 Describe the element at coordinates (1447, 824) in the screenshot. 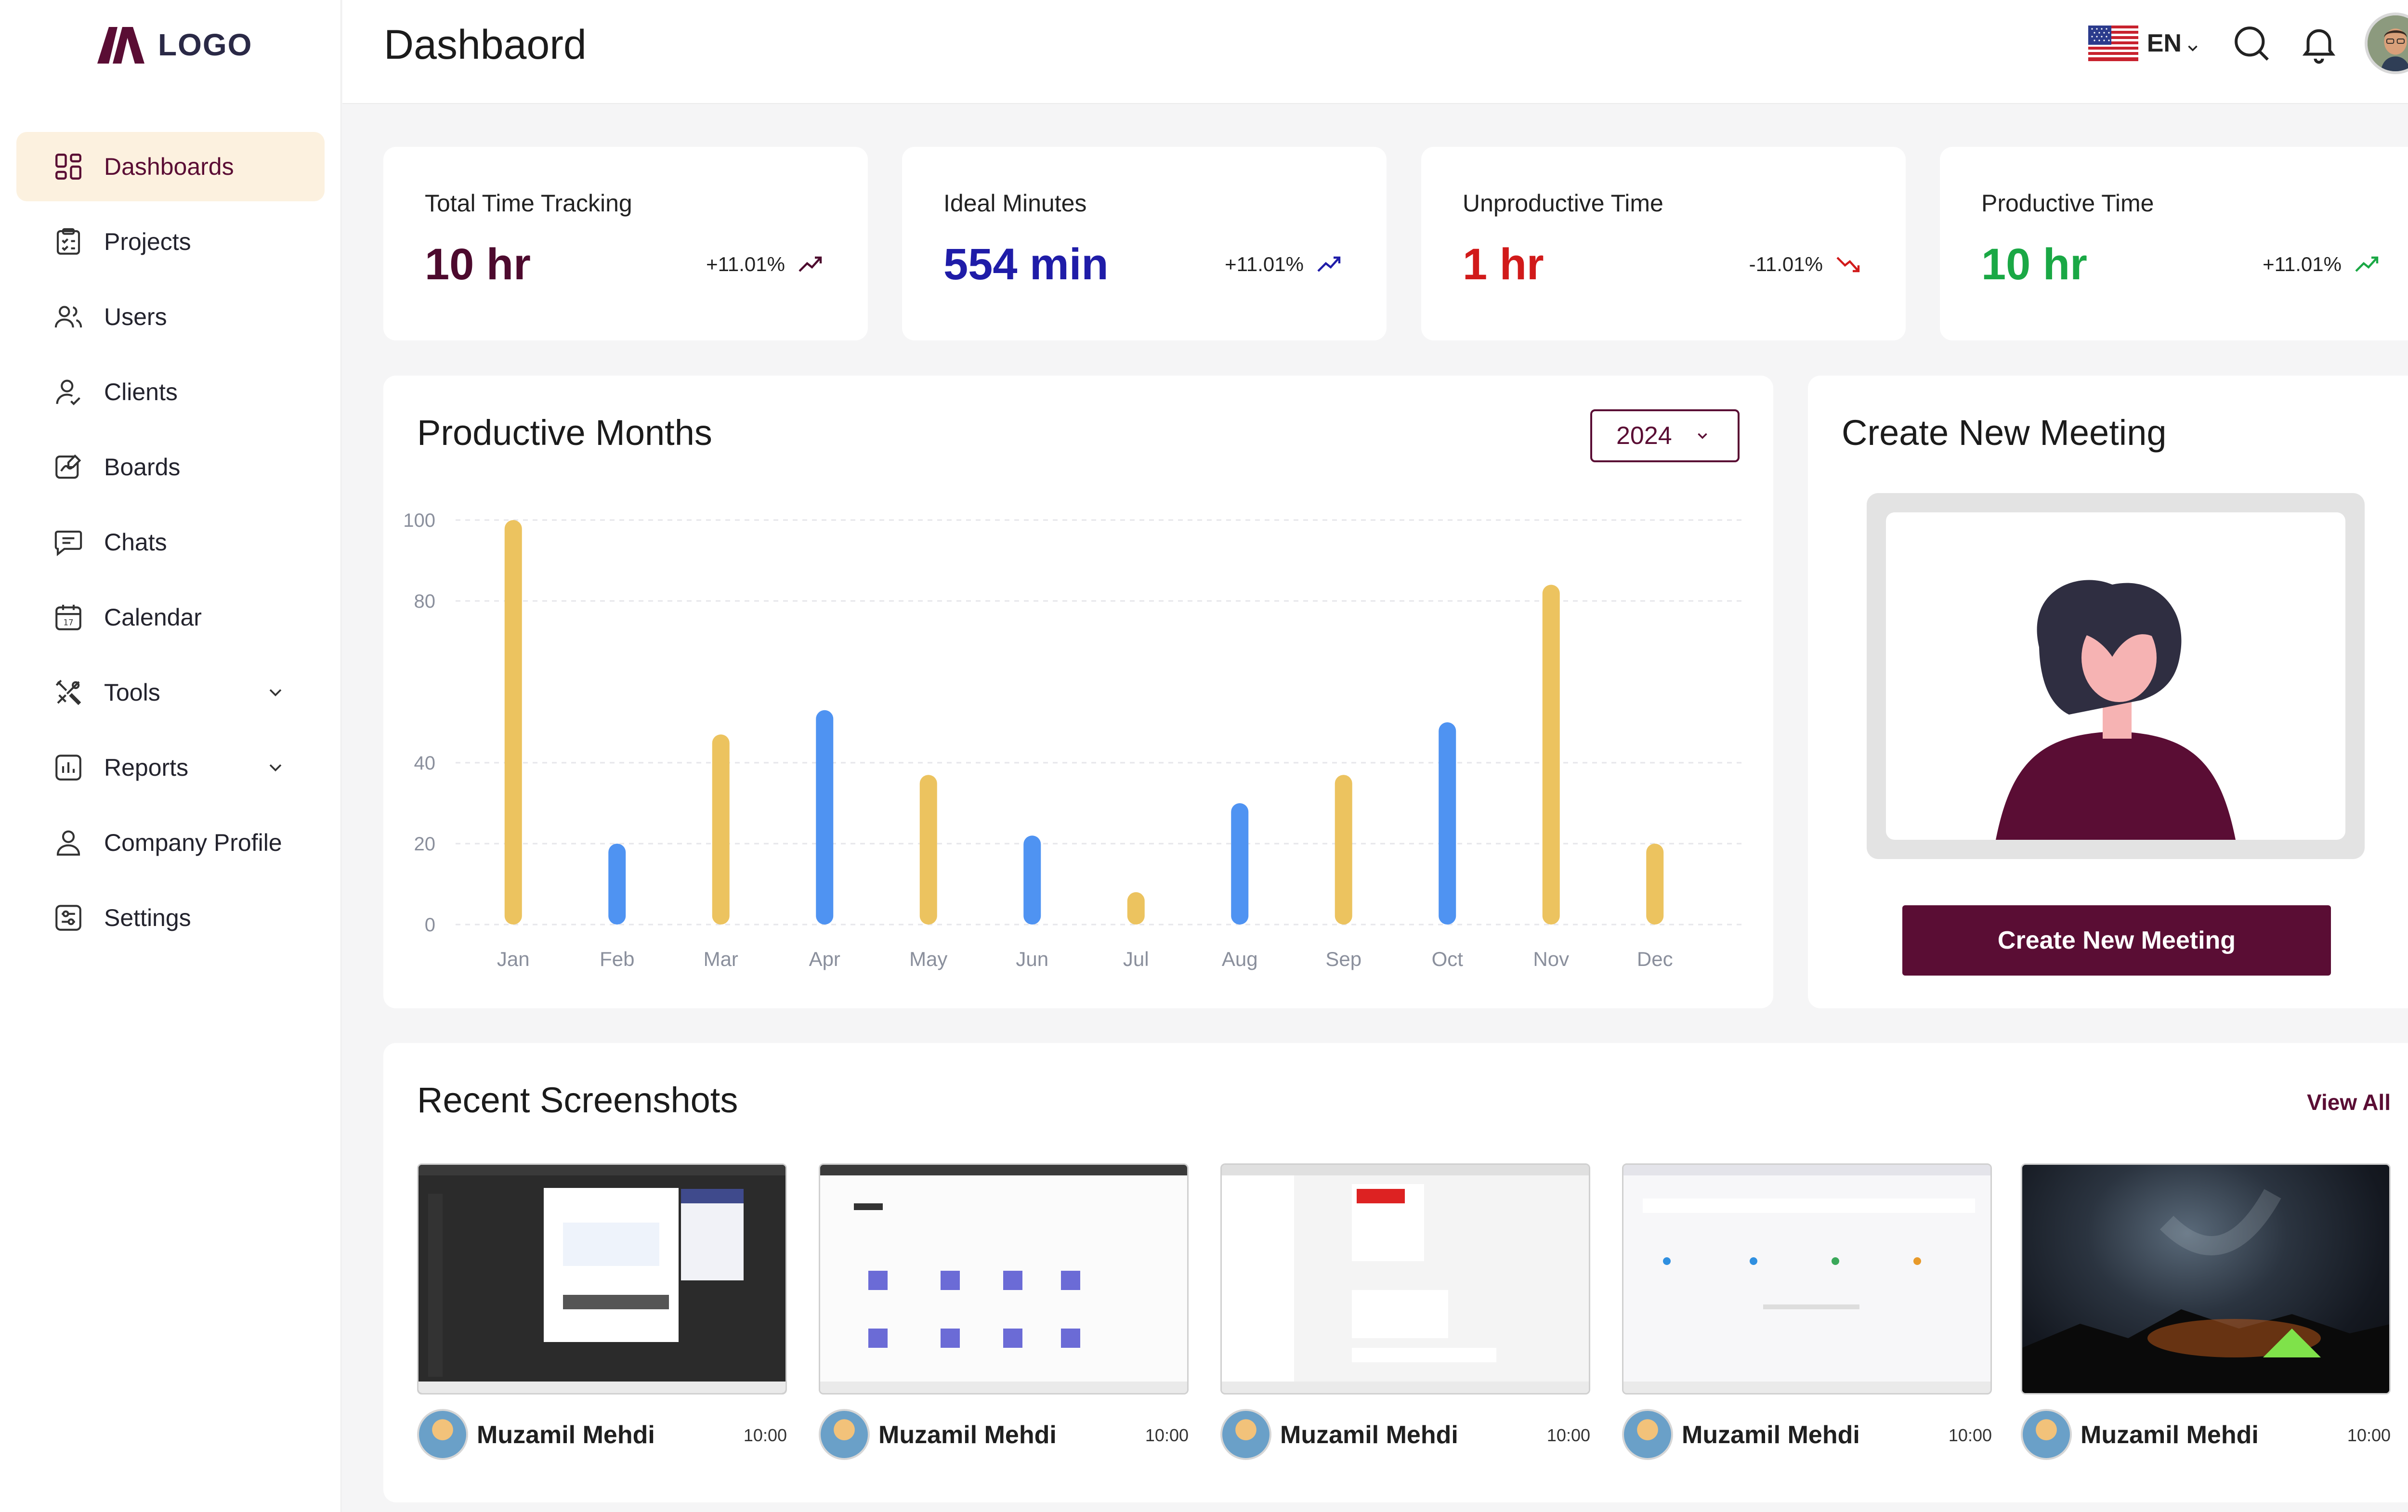

I see `bar-oct` at that location.